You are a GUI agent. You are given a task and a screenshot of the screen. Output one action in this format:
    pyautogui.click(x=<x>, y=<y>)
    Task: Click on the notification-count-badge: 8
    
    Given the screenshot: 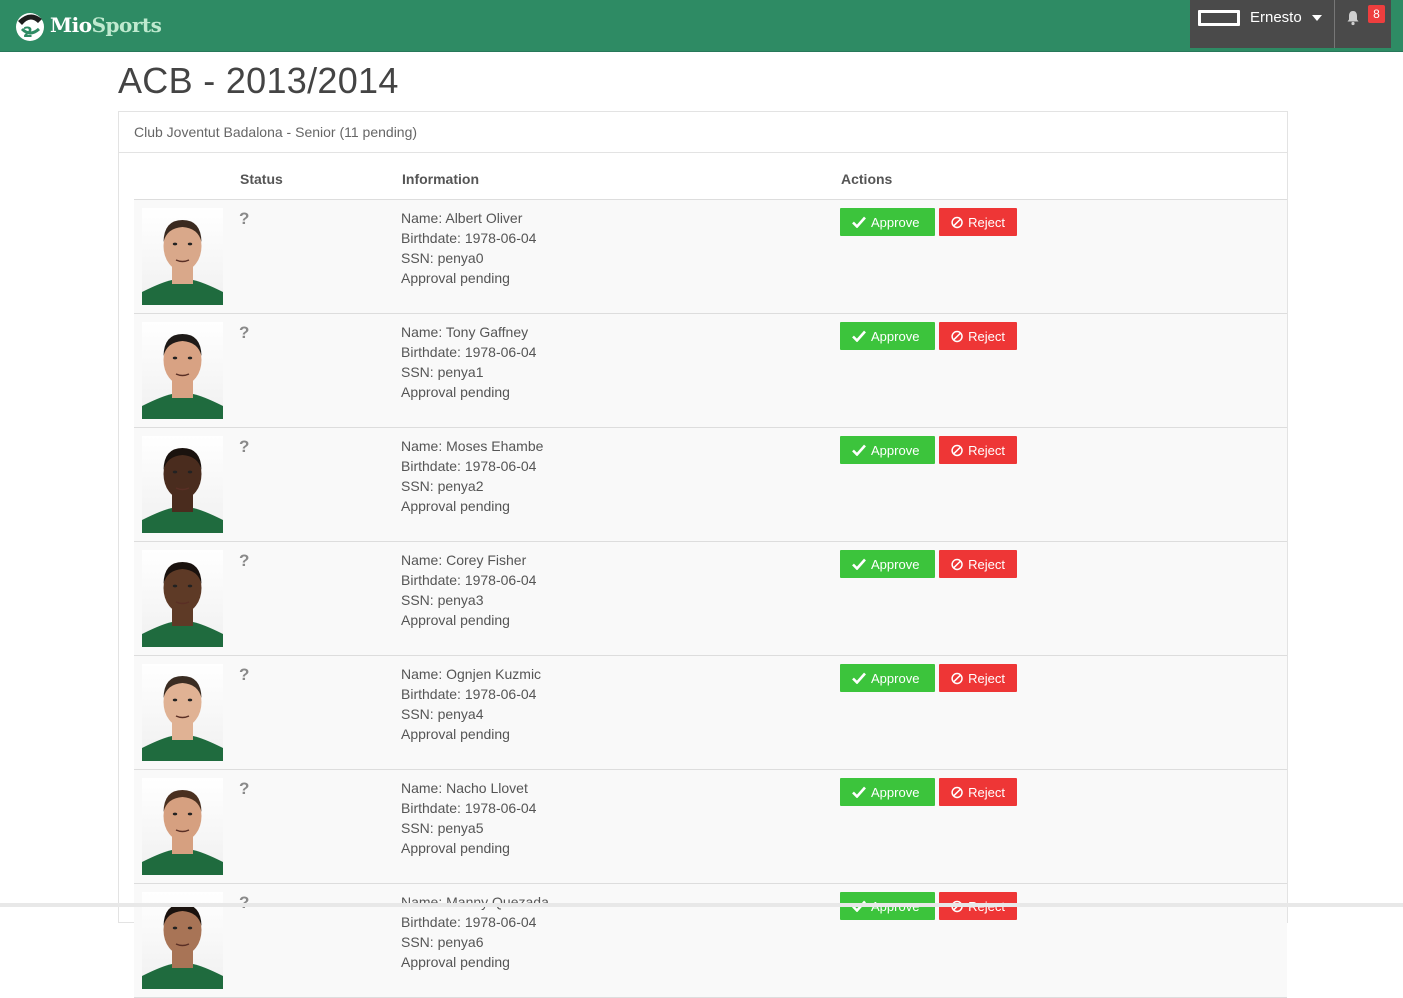 What is the action you would take?
    pyautogui.click(x=1376, y=14)
    